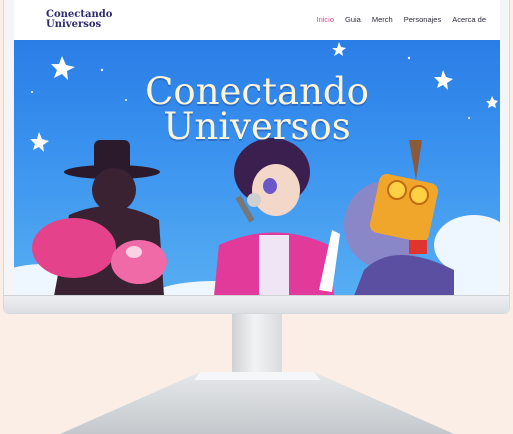 Image resolution: width=513 pixels, height=434 pixels. What do you see at coordinates (257, 403) in the screenshot?
I see `monitor-stand-base` at bounding box center [257, 403].